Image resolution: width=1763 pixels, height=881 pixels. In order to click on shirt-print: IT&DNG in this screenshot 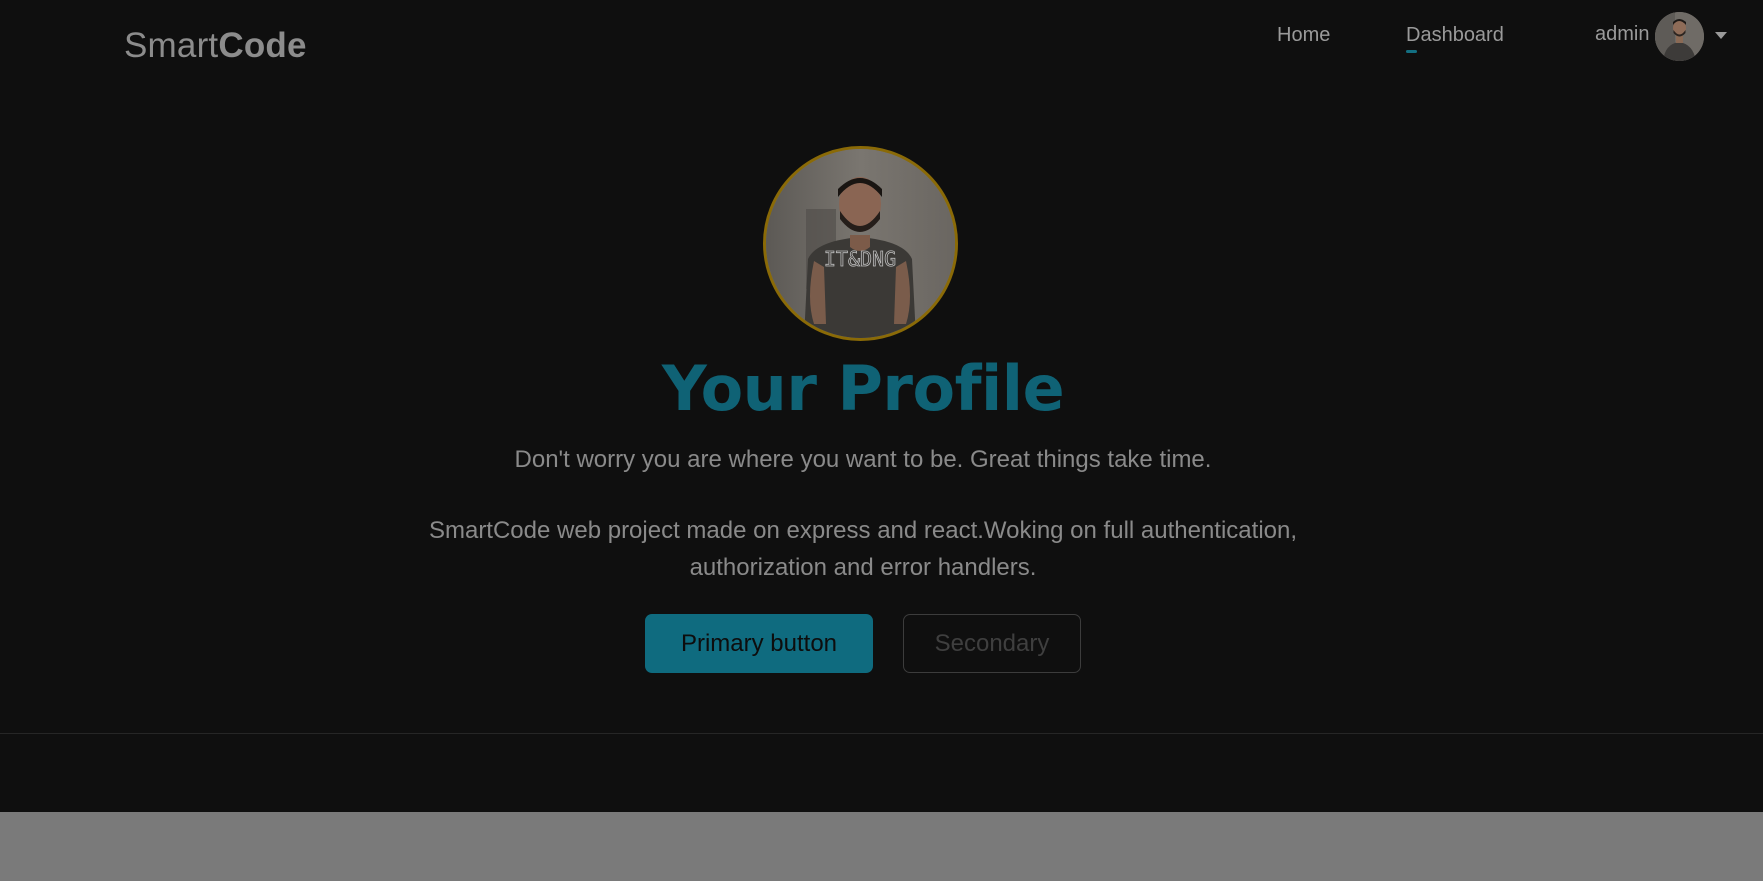, I will do `click(860, 259)`.